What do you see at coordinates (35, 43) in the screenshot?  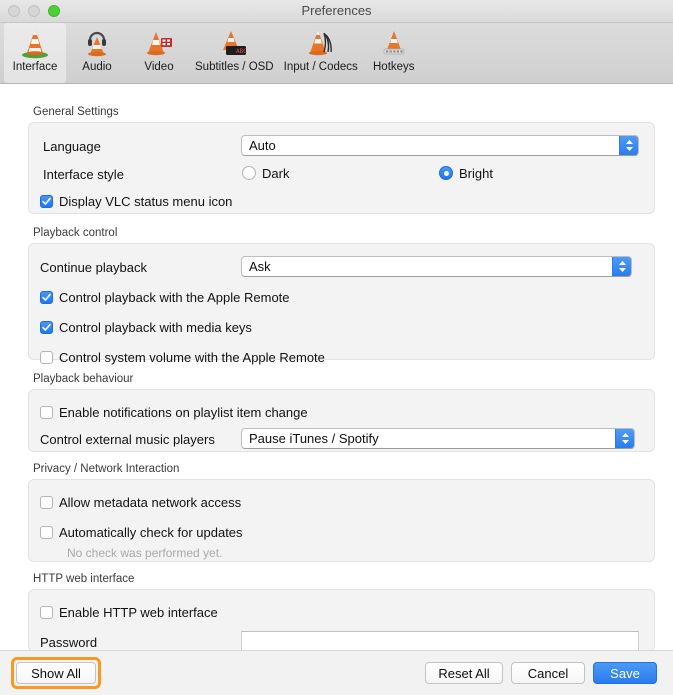 I see `vlc-cone-interface-icon` at bounding box center [35, 43].